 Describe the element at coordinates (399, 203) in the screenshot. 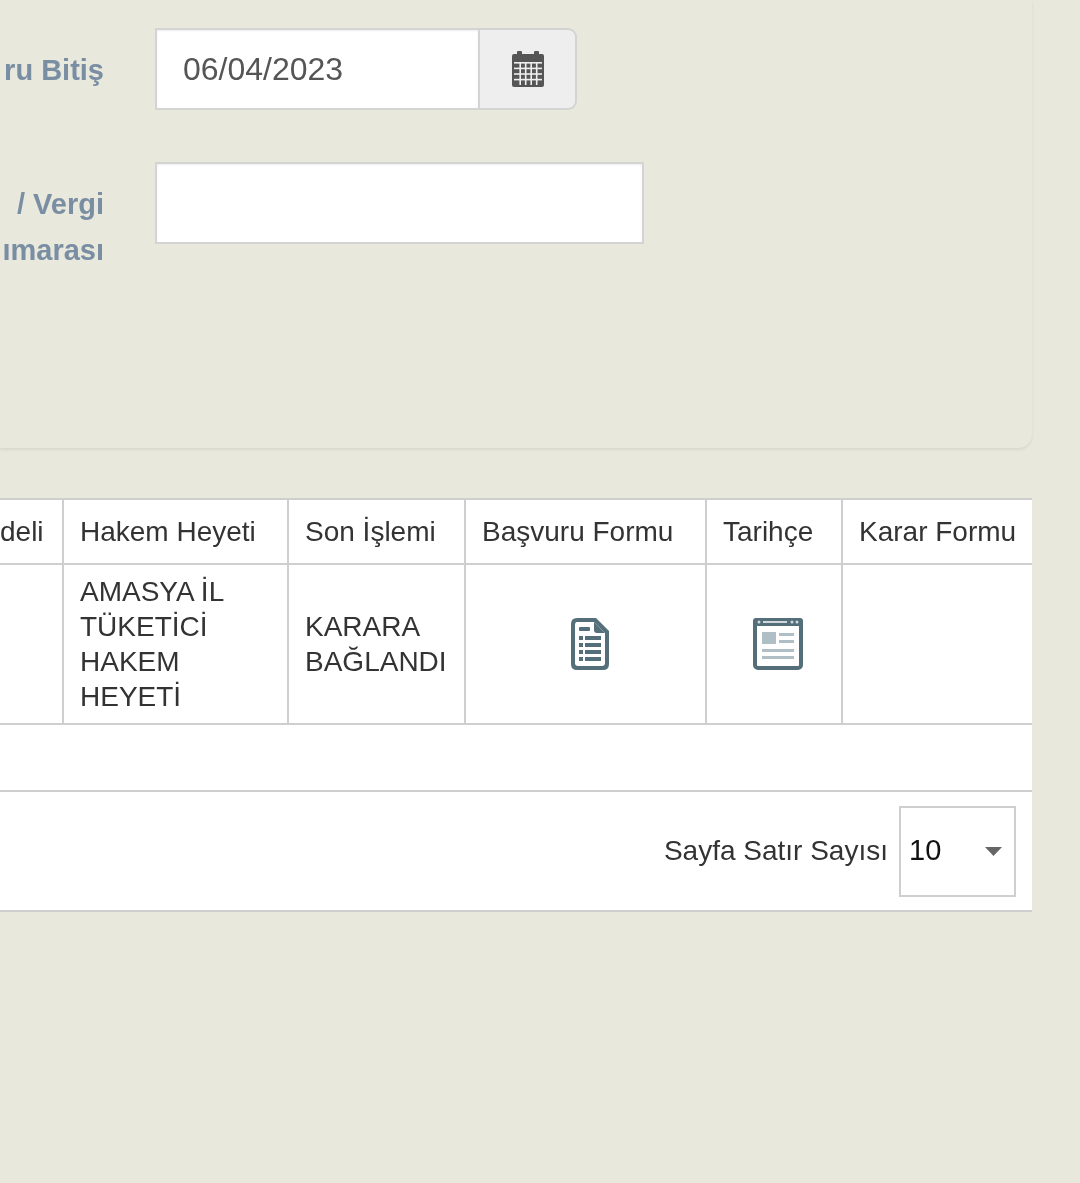

I see `text-field` at that location.